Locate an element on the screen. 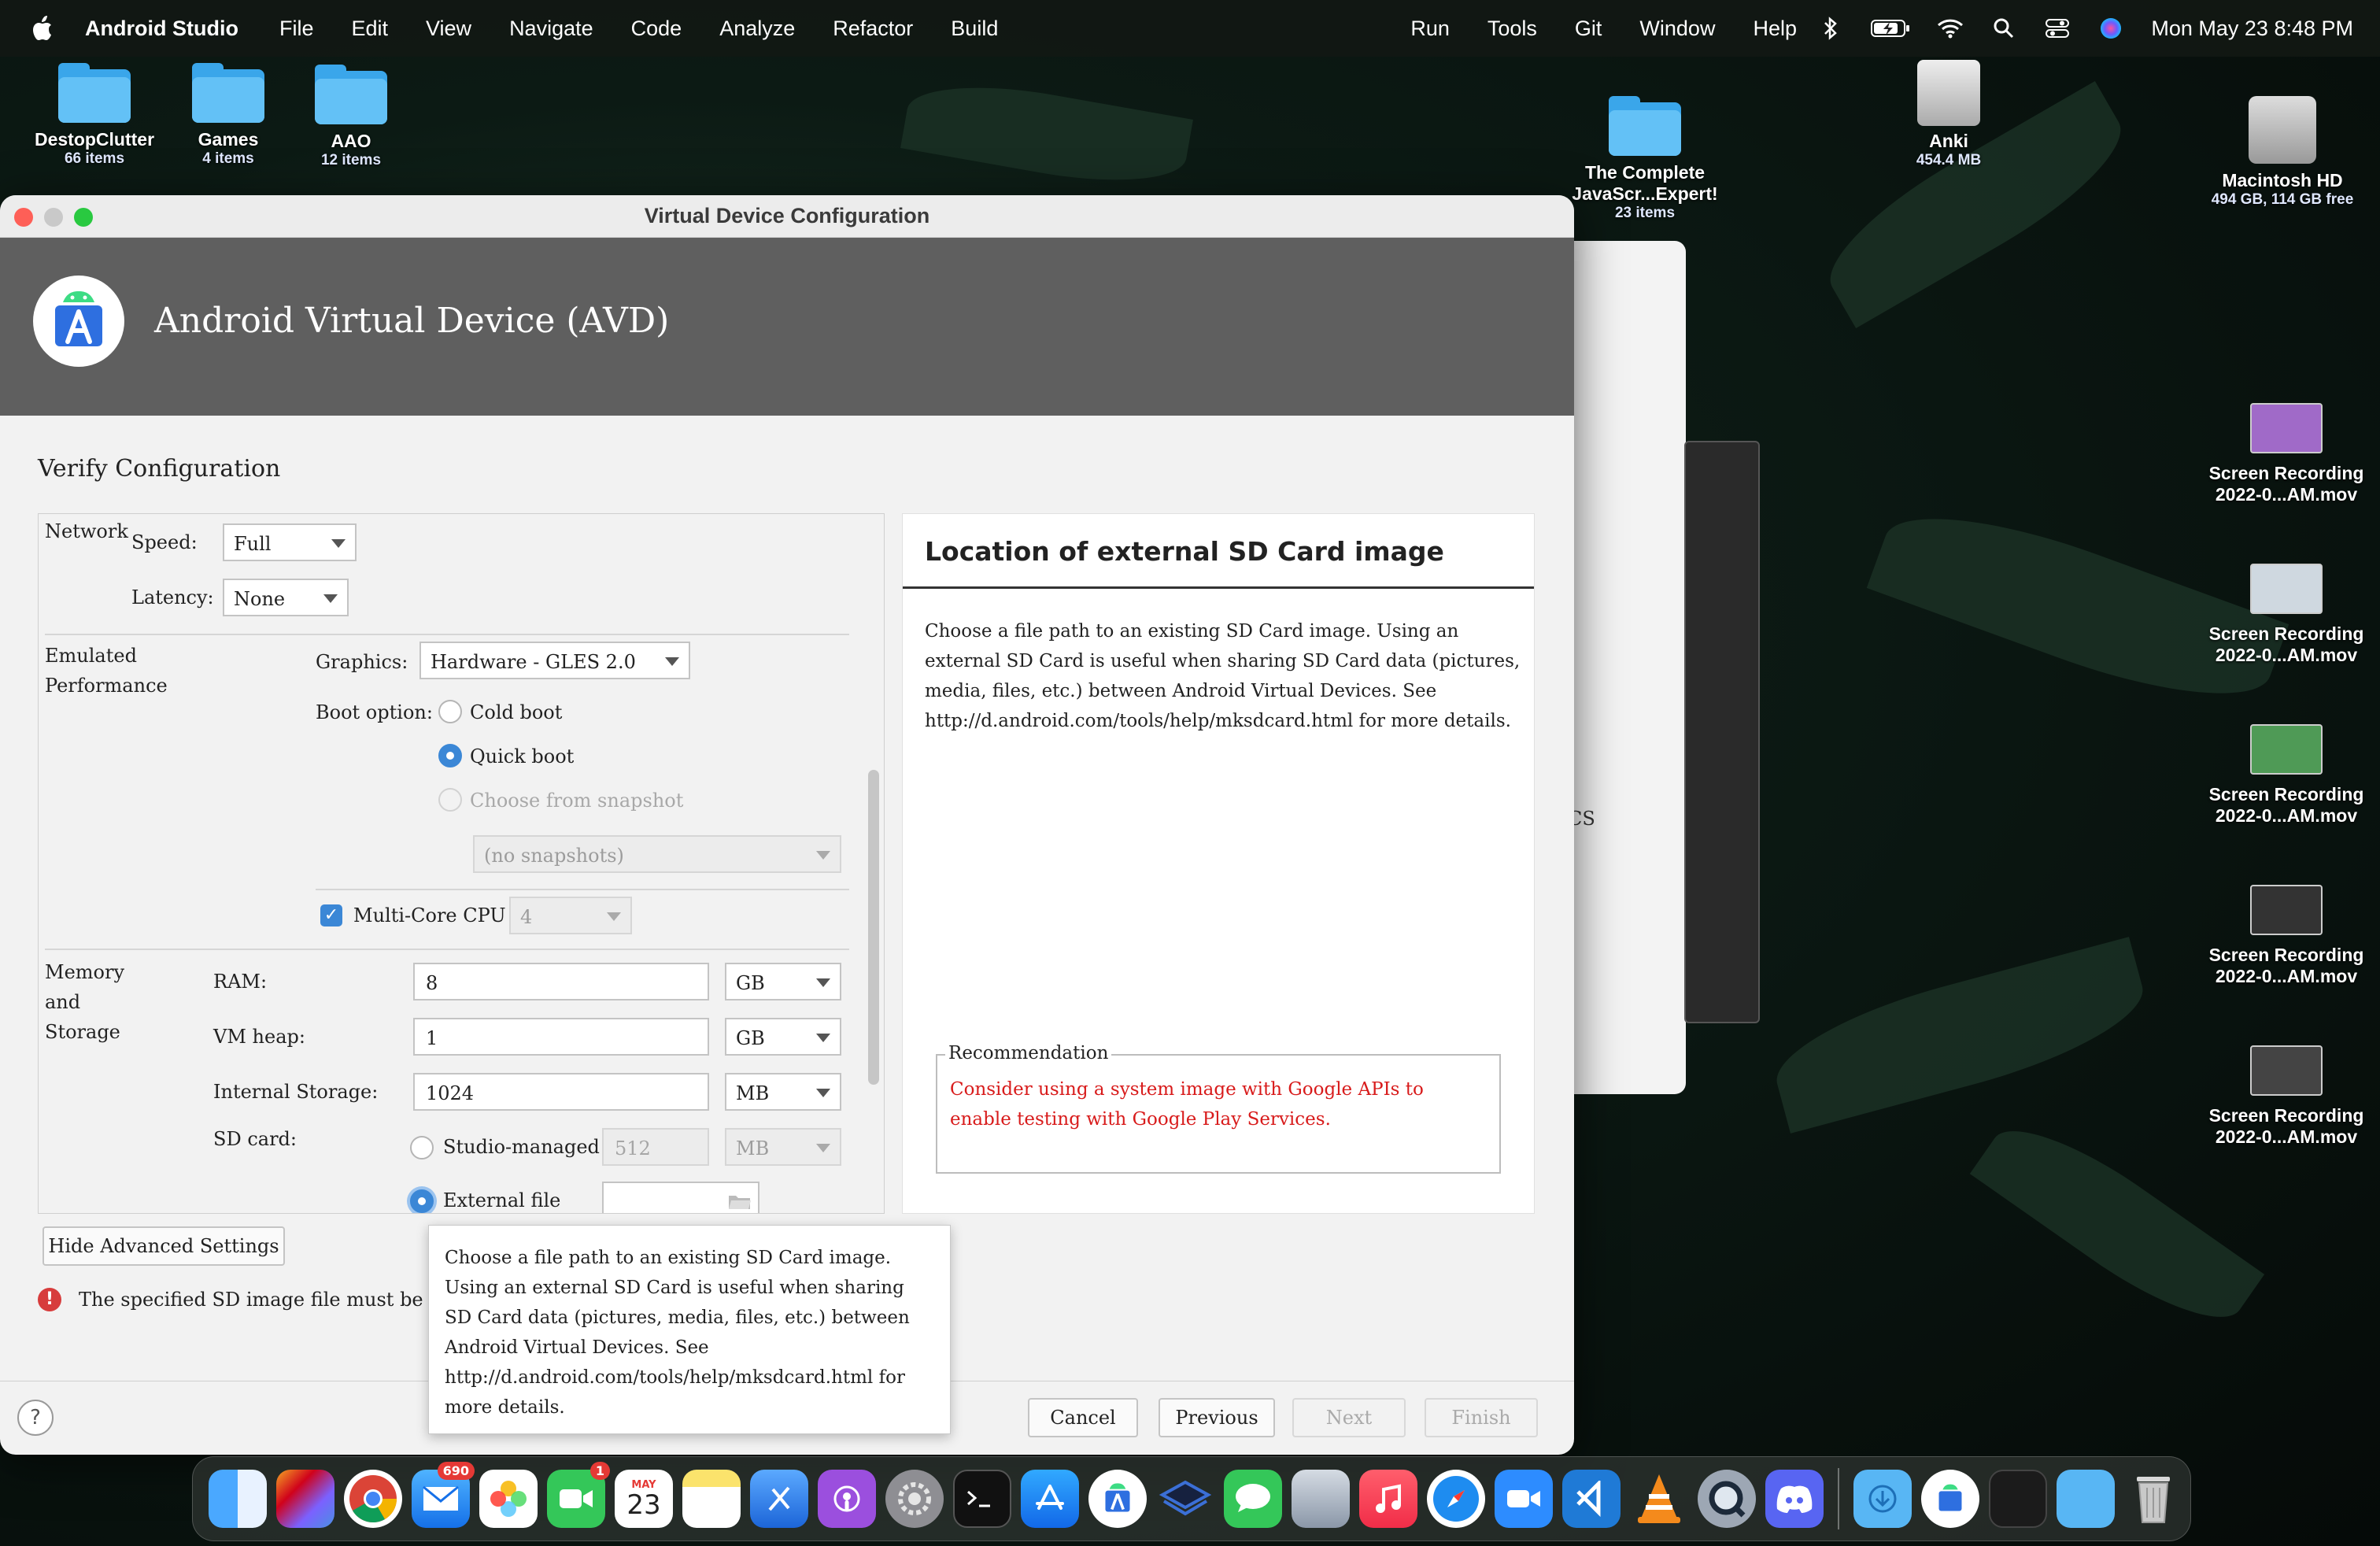 The image size is (2380, 1546). network-speed-dropdown: Full is located at coordinates (290, 542).